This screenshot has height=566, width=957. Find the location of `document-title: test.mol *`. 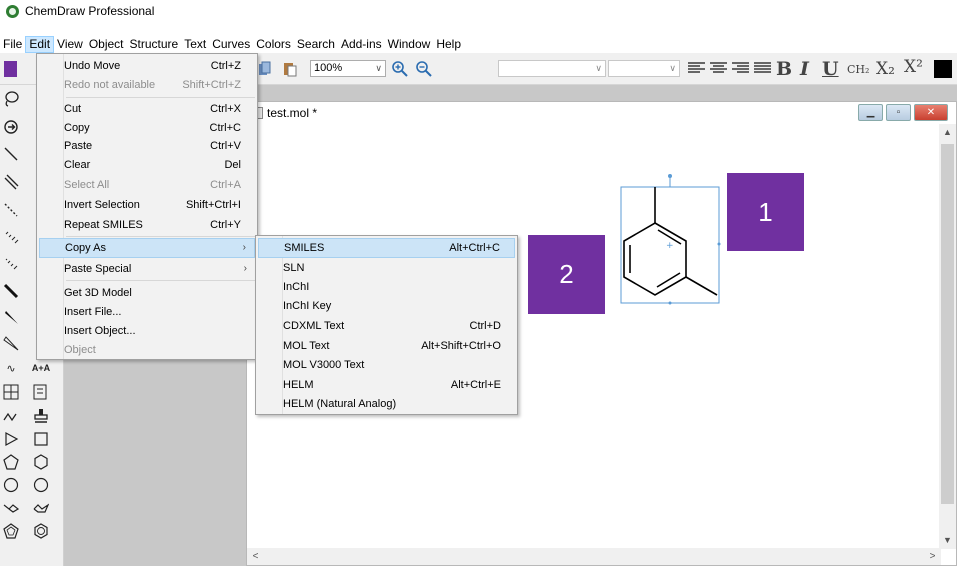

document-title: test.mol * is located at coordinates (292, 113).